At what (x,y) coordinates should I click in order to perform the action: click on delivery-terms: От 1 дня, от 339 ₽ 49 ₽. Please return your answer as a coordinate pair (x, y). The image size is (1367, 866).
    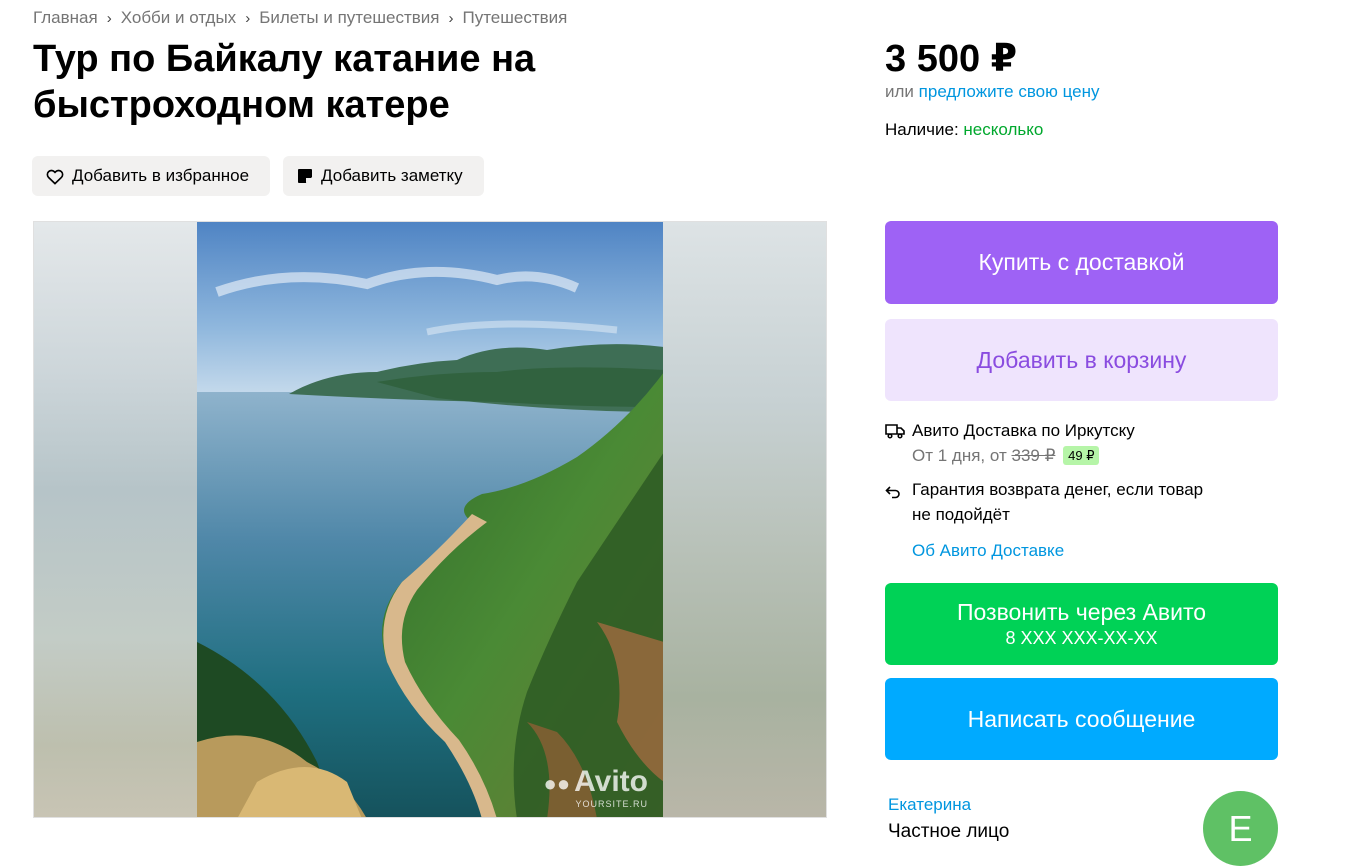
    Looking at the image, I should click on (1023, 455).